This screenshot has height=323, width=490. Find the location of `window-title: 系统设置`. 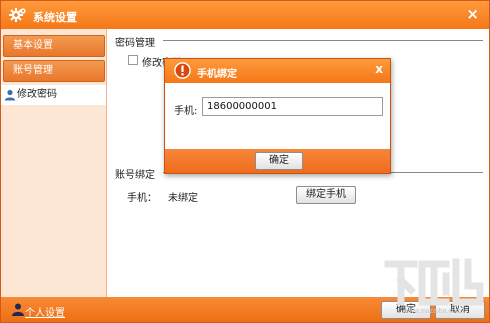

window-title: 系统设置 is located at coordinates (55, 17).